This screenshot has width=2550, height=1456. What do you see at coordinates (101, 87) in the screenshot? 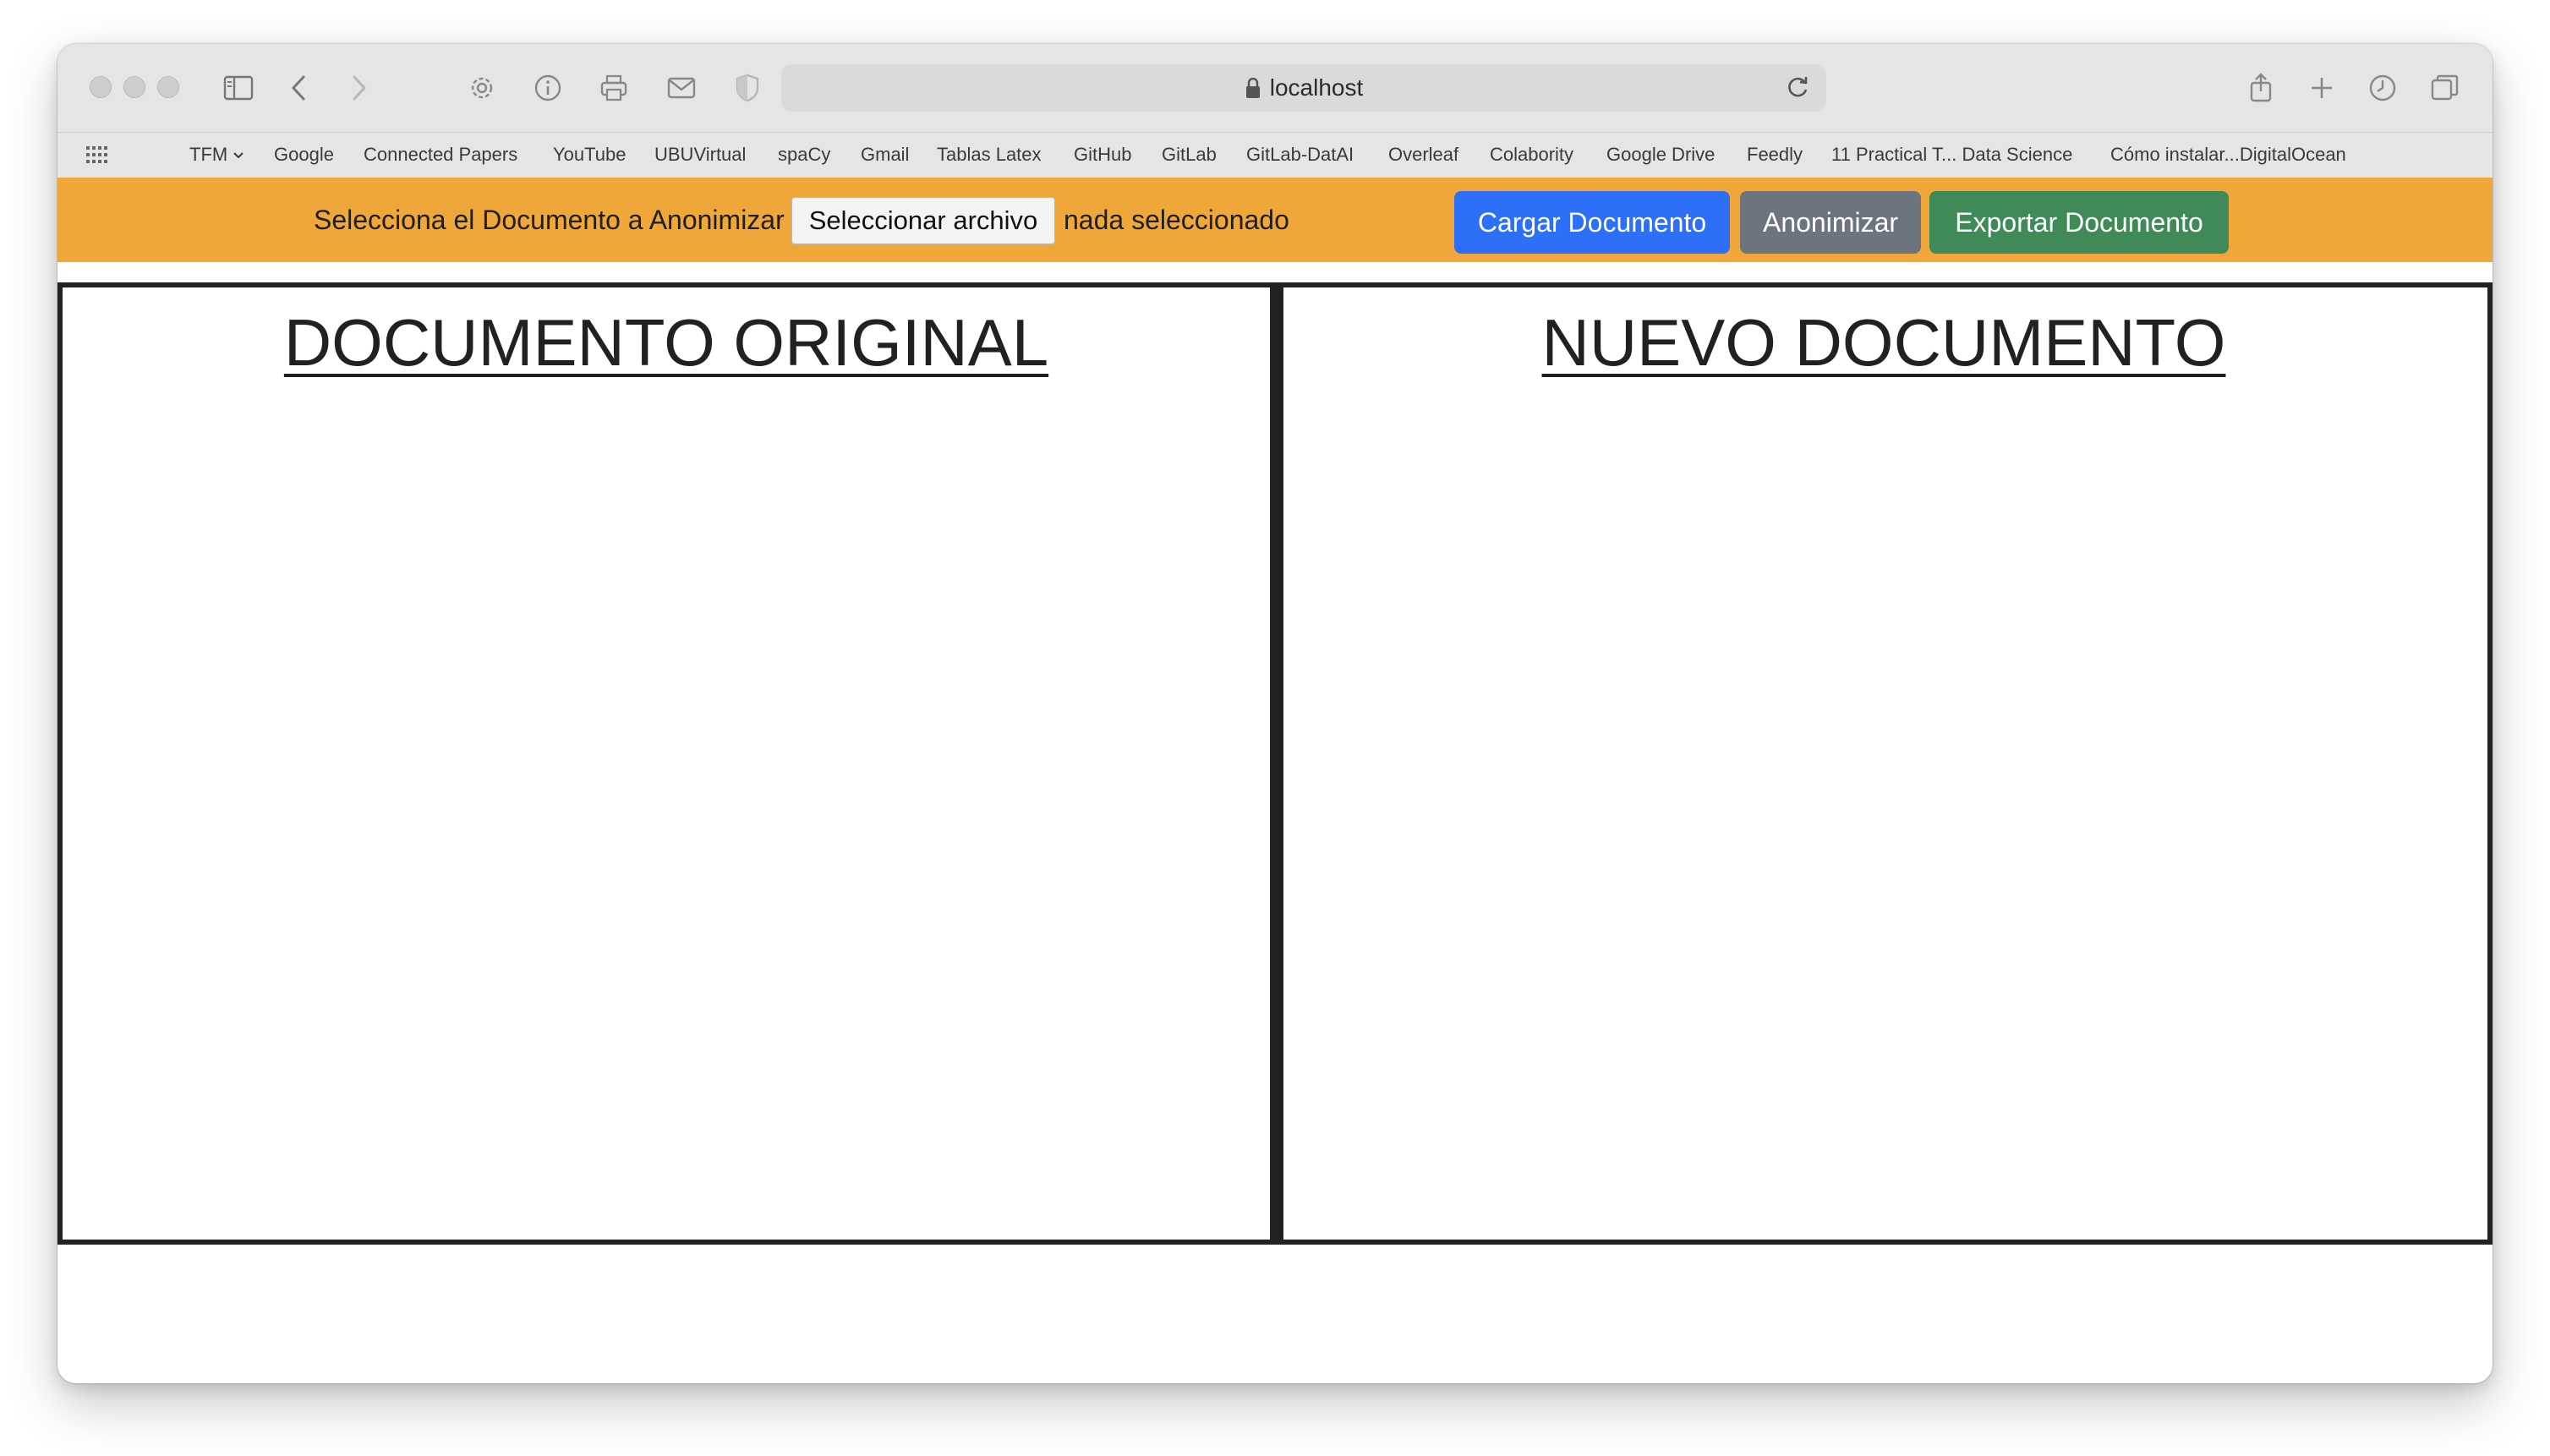
I see `close-window-button` at bounding box center [101, 87].